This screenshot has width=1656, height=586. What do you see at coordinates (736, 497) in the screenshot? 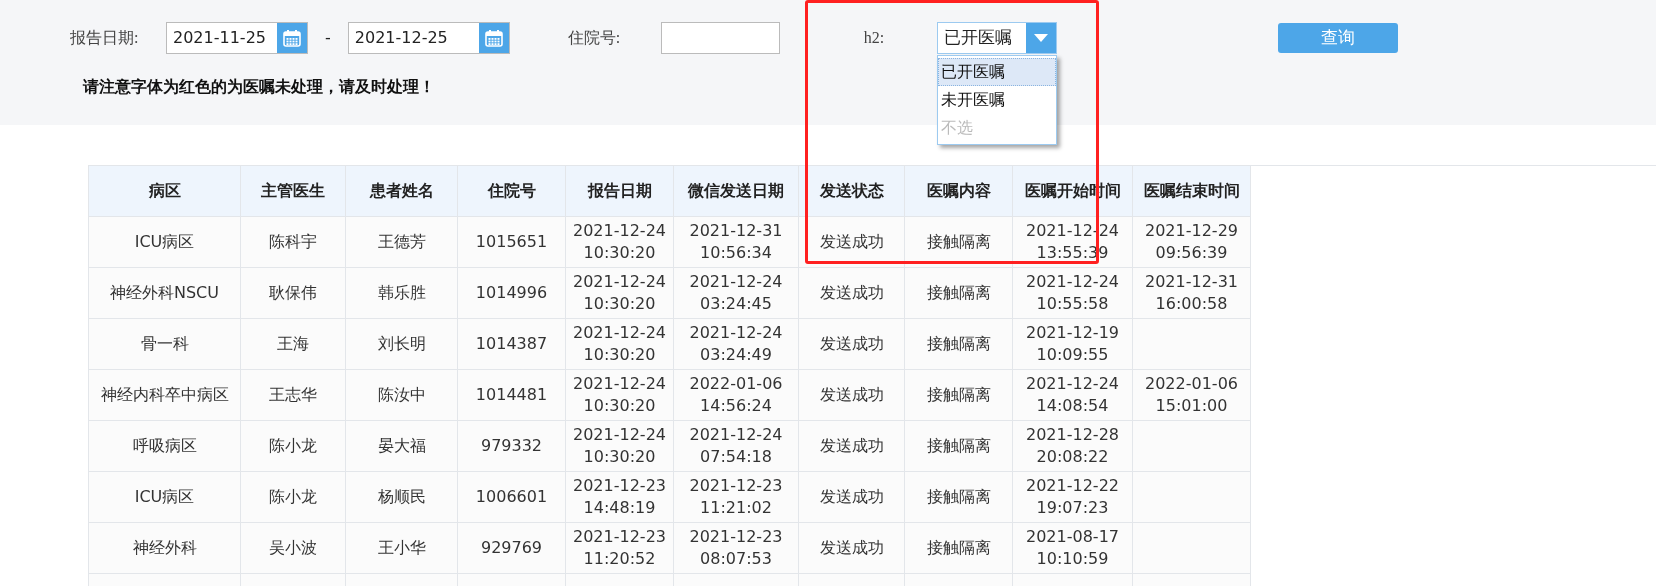
I see `table-cell: 2021-12-23 11:21:02` at bounding box center [736, 497].